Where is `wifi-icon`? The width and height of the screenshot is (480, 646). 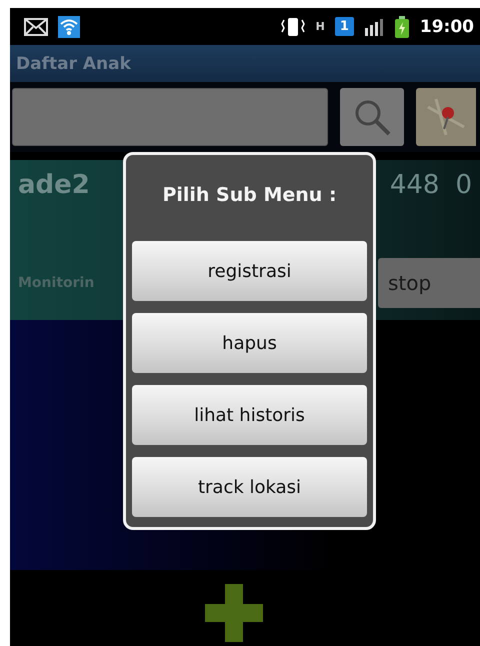
wifi-icon is located at coordinates (69, 27).